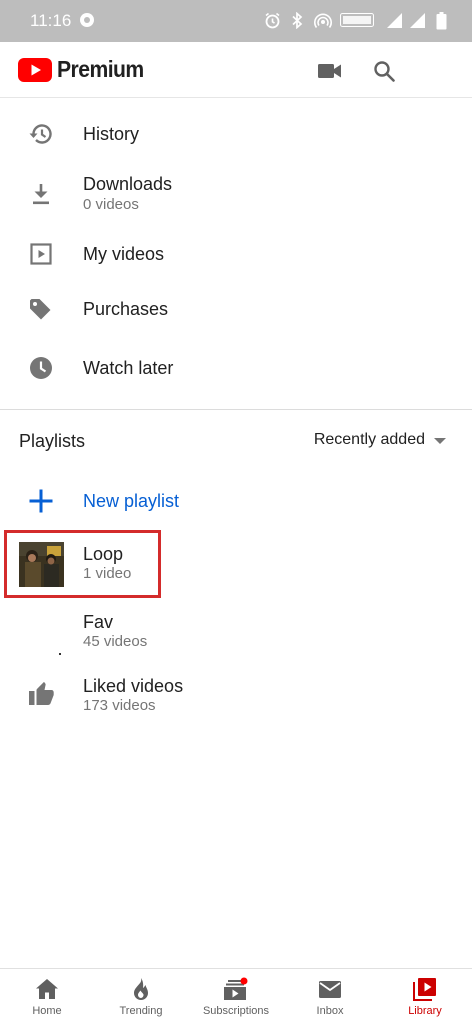  Describe the element at coordinates (111, 204) in the screenshot. I see `menu-sublabel: 0 videos` at that location.